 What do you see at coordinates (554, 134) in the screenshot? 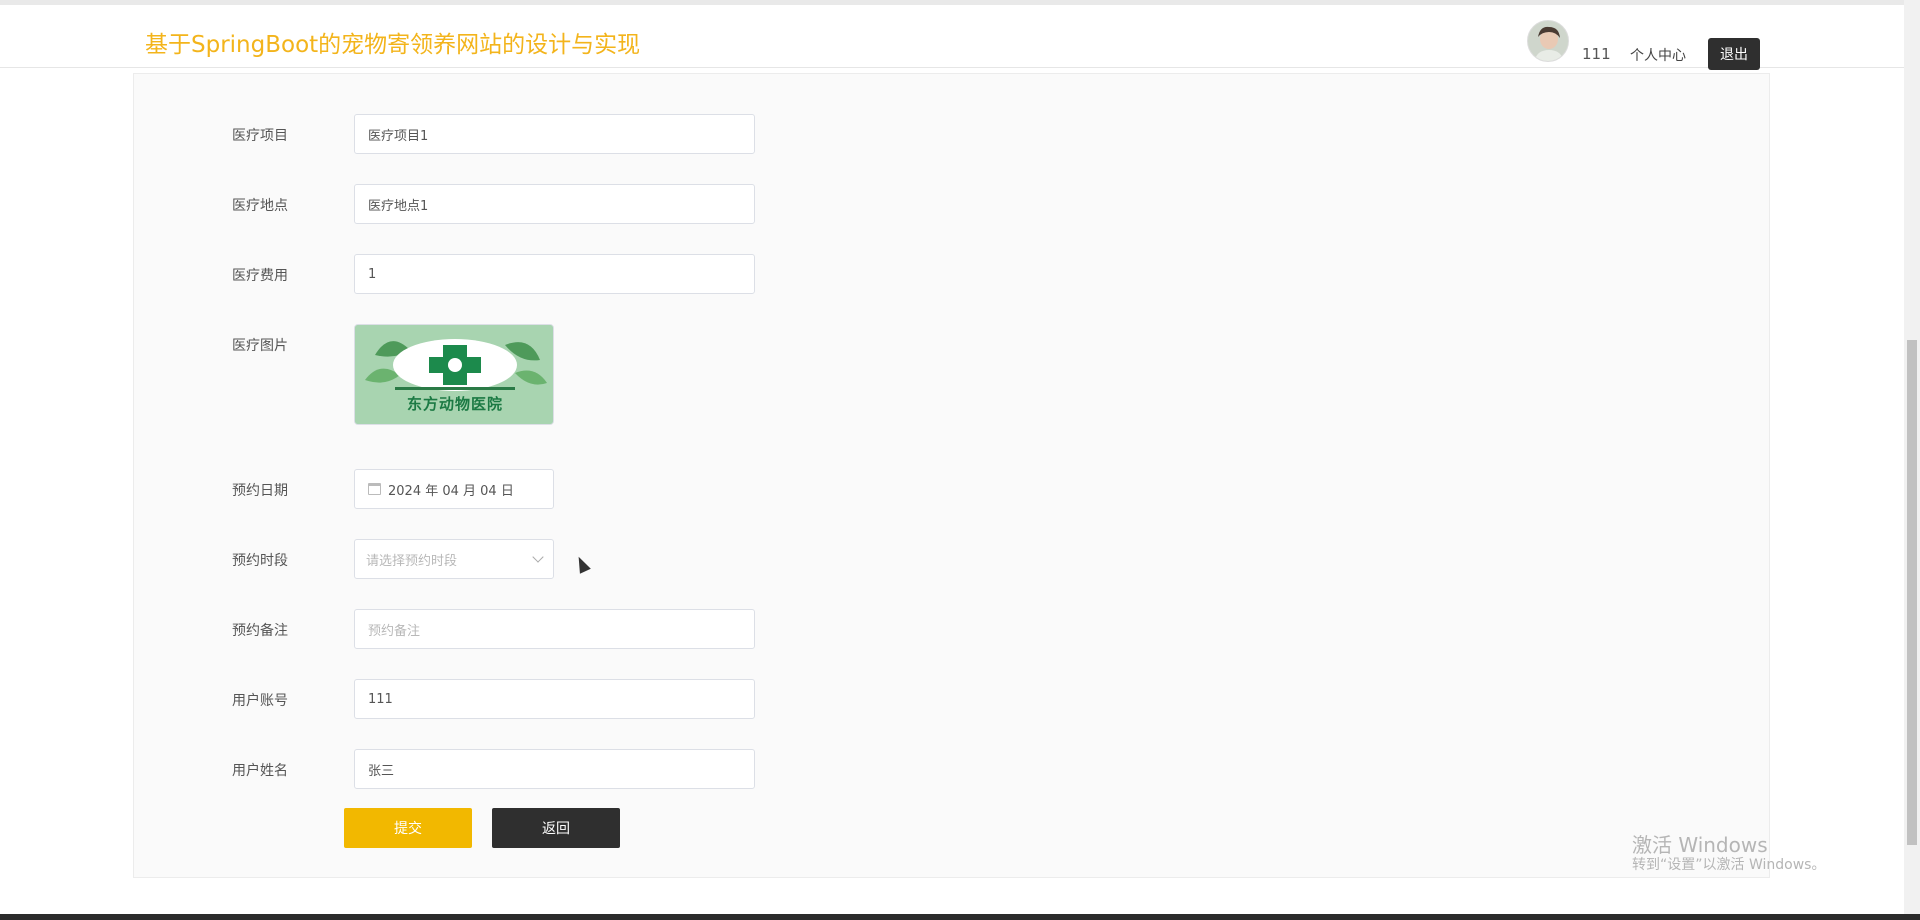
I see `medical-item-input: 医疗项目1` at bounding box center [554, 134].